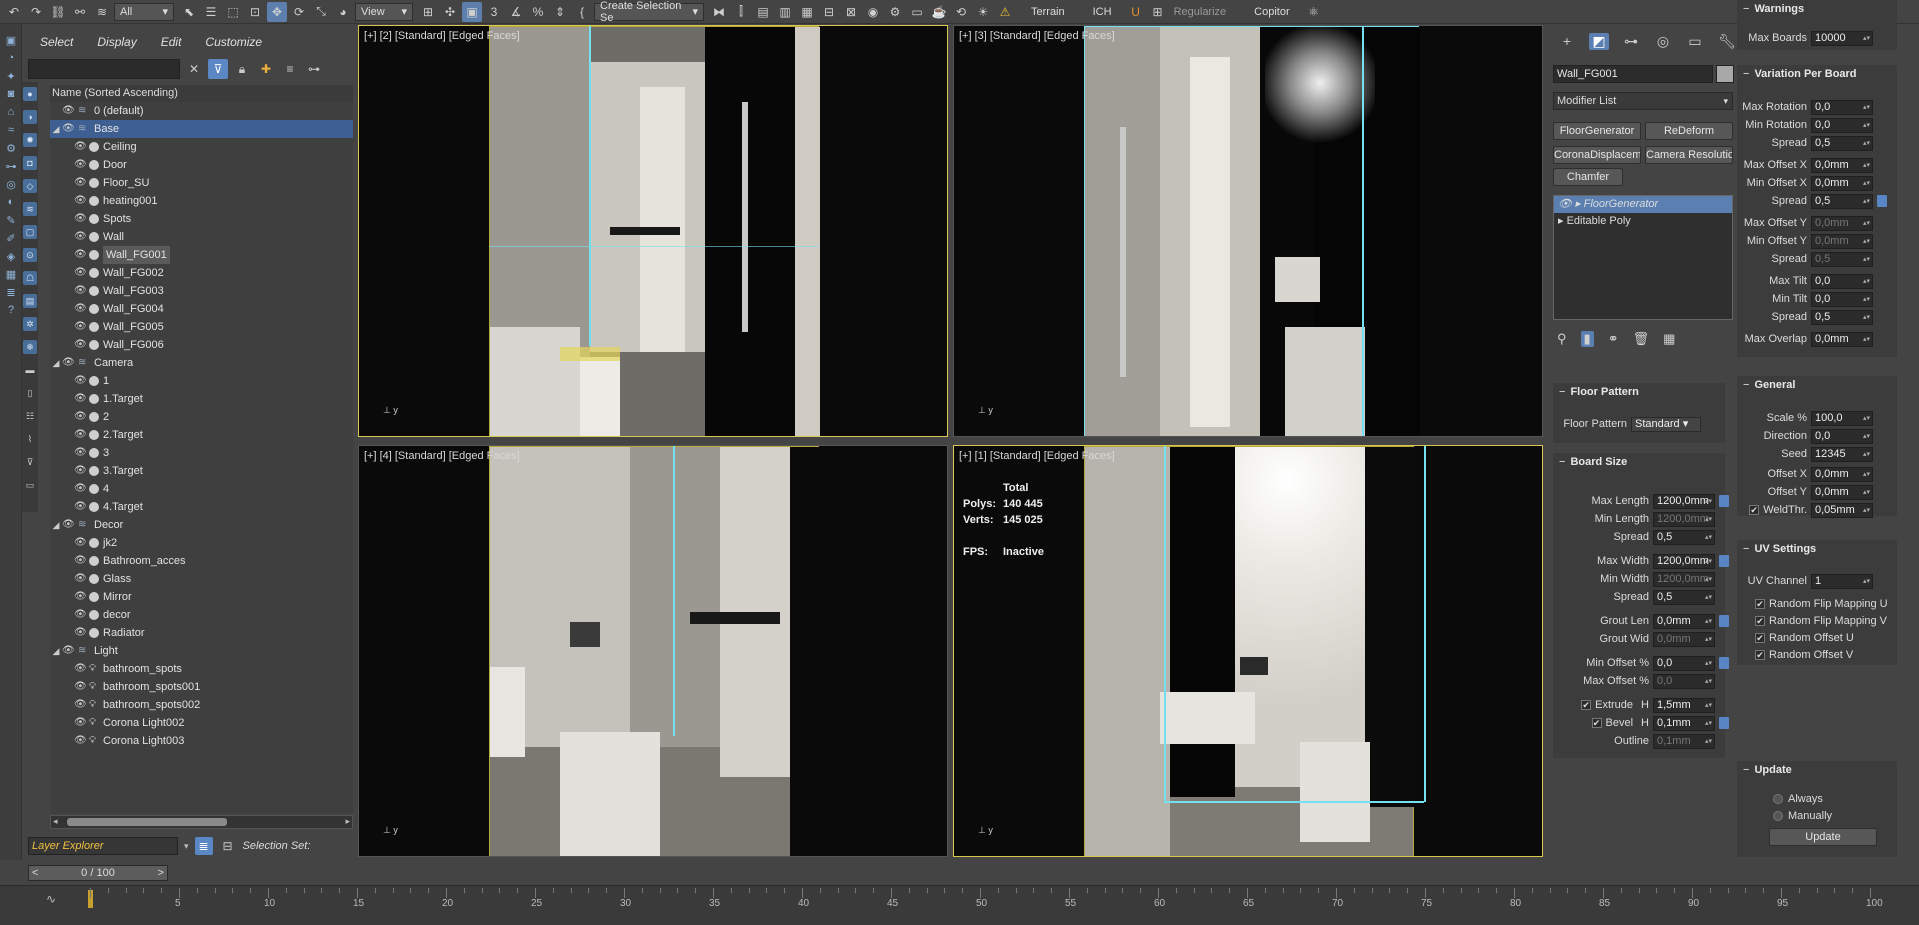 This screenshot has width=1919, height=925. What do you see at coordinates (1842, 510) in the screenshot?
I see `param-spinner: 0,05mm` at bounding box center [1842, 510].